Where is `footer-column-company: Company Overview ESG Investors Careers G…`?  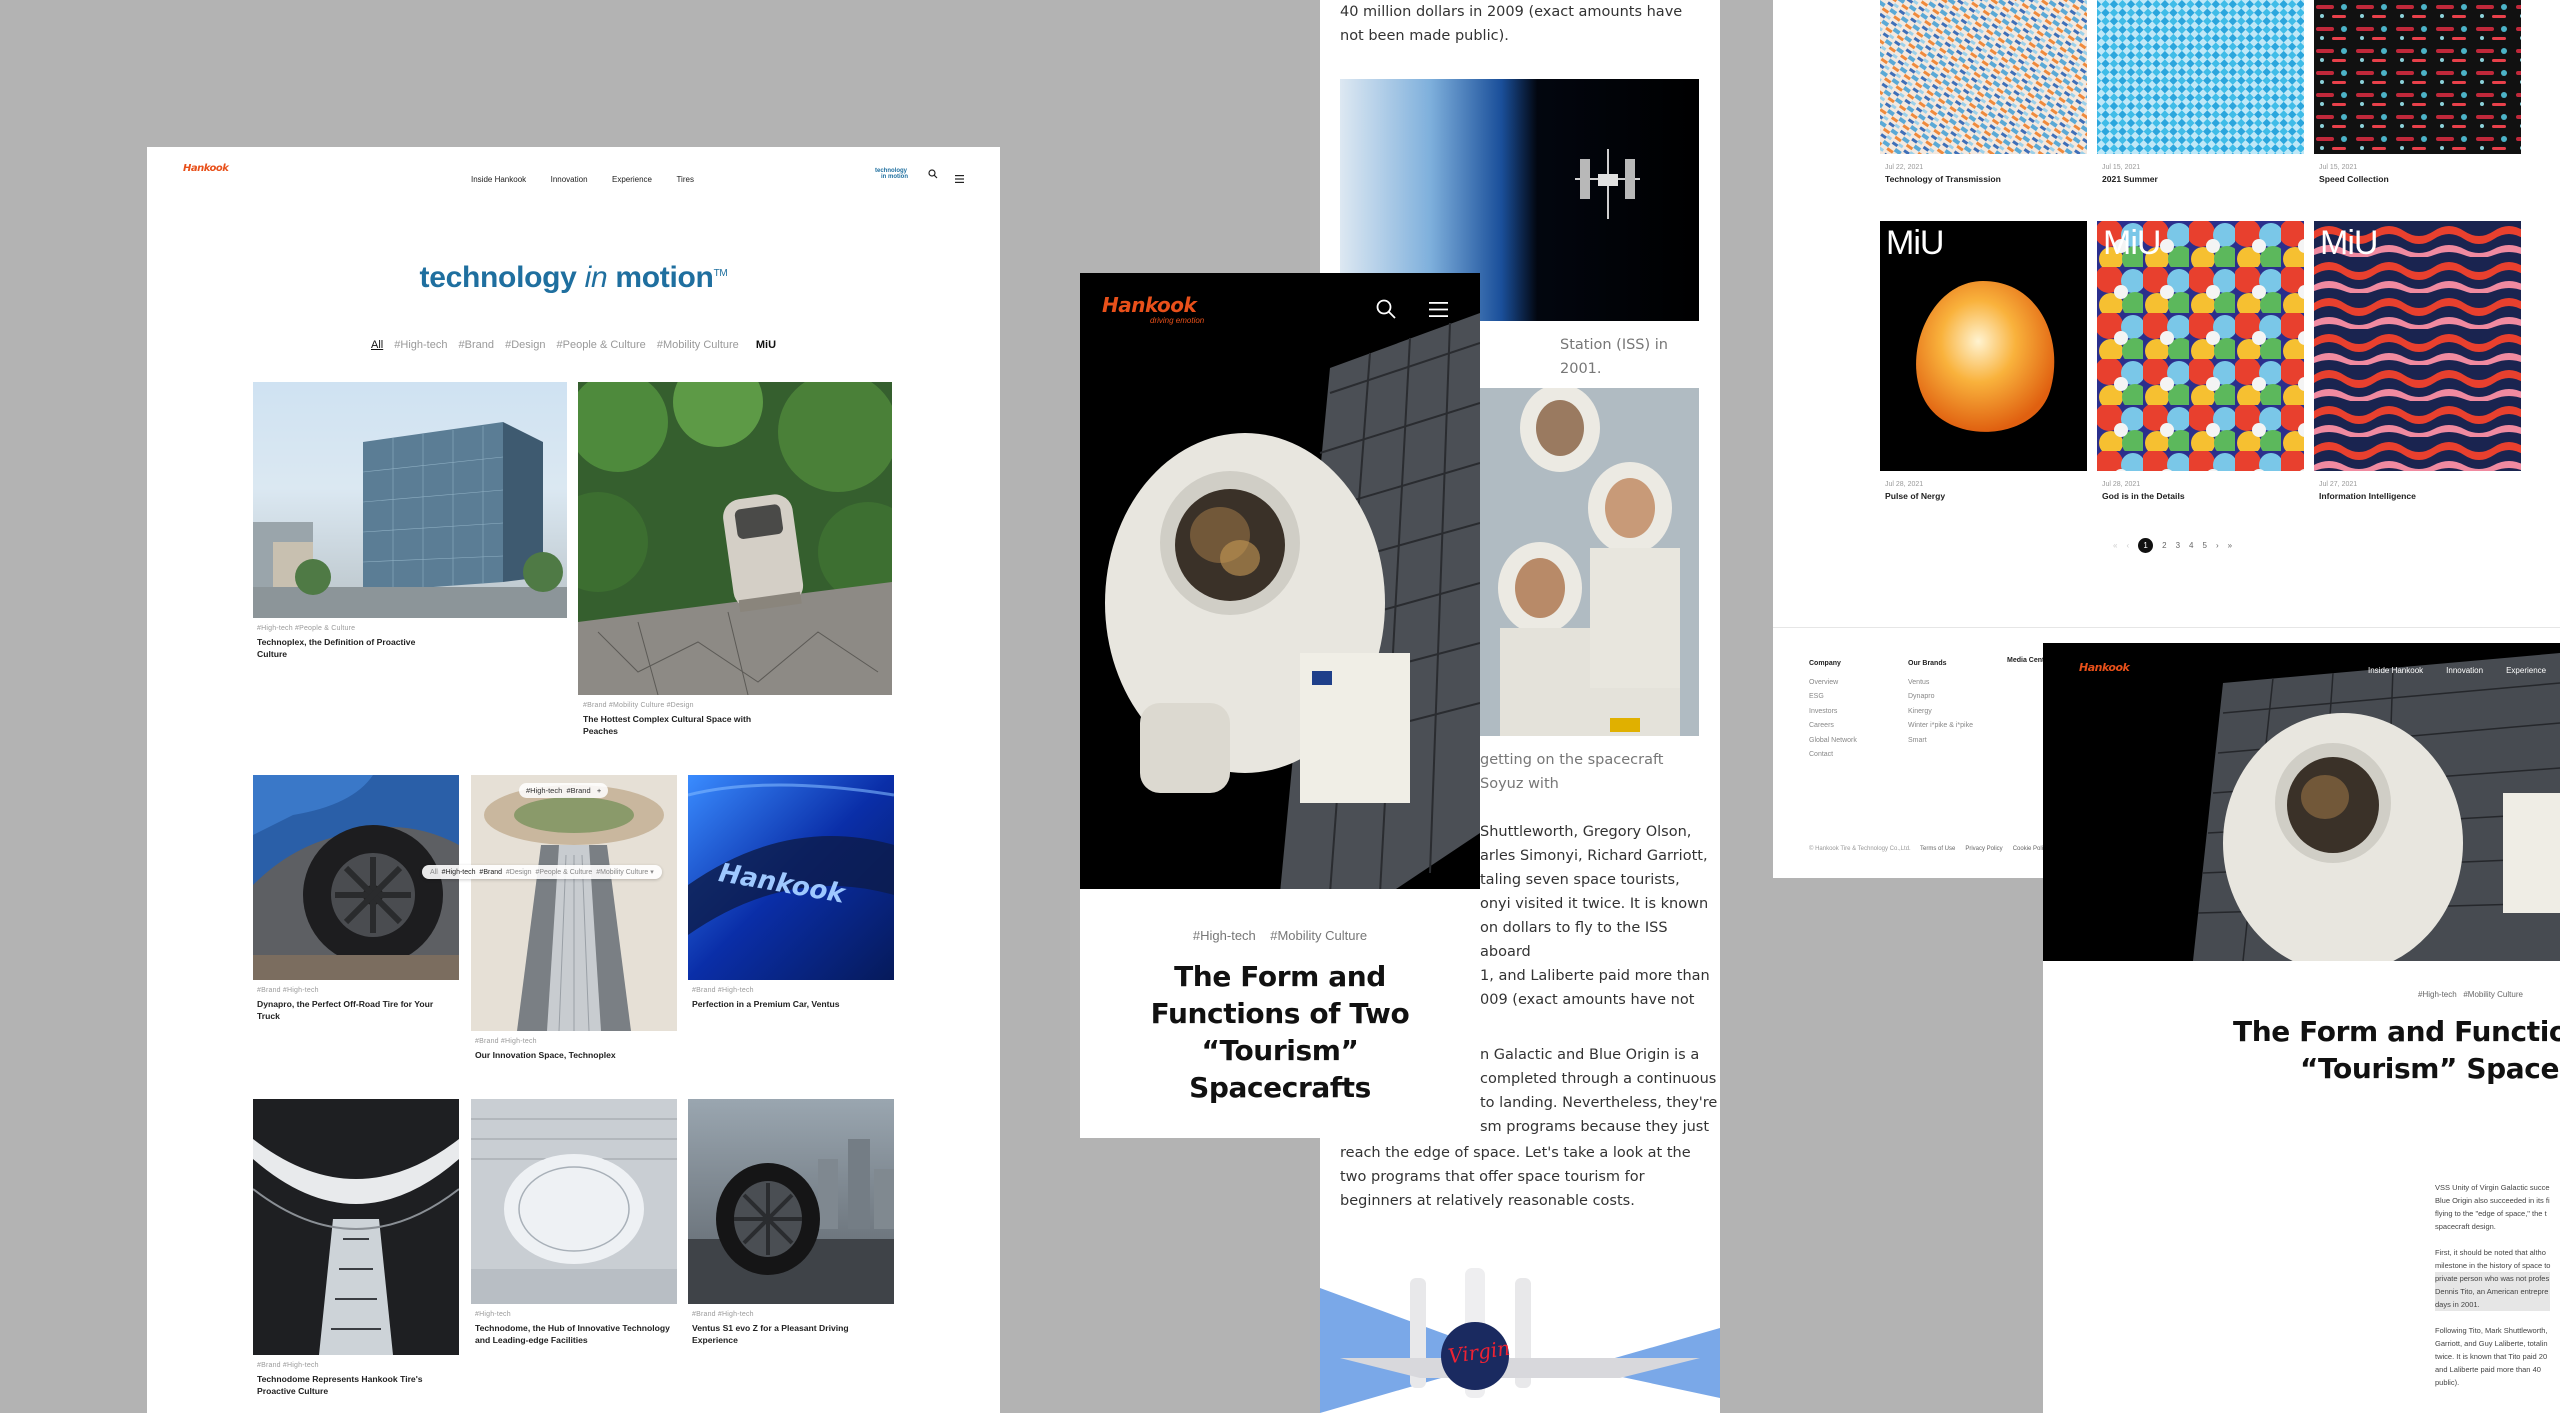
footer-column-company: Company Overview ESG Investors Careers G… is located at coordinates (1833, 710).